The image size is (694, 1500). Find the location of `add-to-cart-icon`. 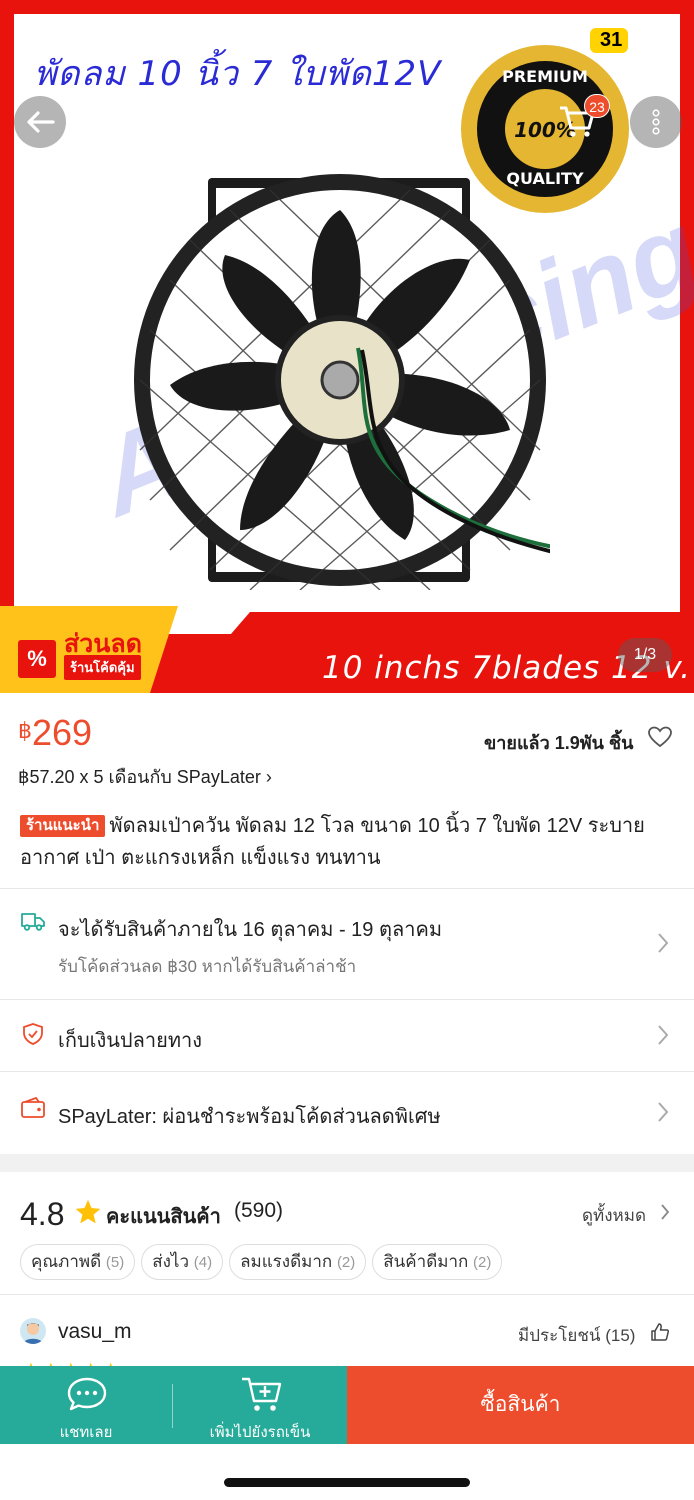

add-to-cart-icon is located at coordinates (262, 1394).